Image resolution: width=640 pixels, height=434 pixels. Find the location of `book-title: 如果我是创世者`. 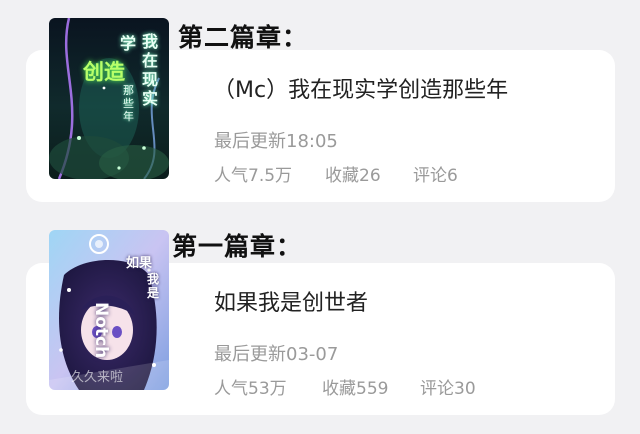

book-title: 如果我是创世者 is located at coordinates (291, 301).